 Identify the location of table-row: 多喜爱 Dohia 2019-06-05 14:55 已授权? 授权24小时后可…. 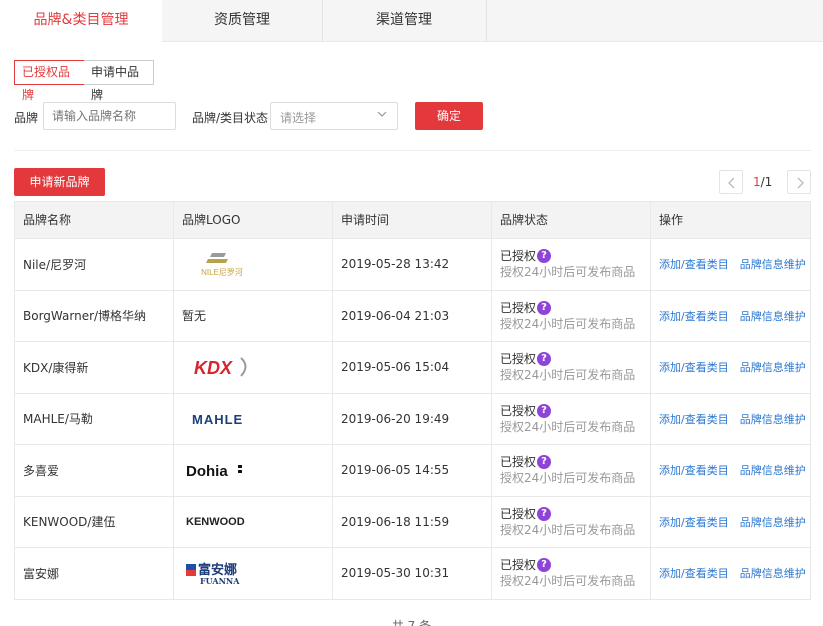
(412, 470).